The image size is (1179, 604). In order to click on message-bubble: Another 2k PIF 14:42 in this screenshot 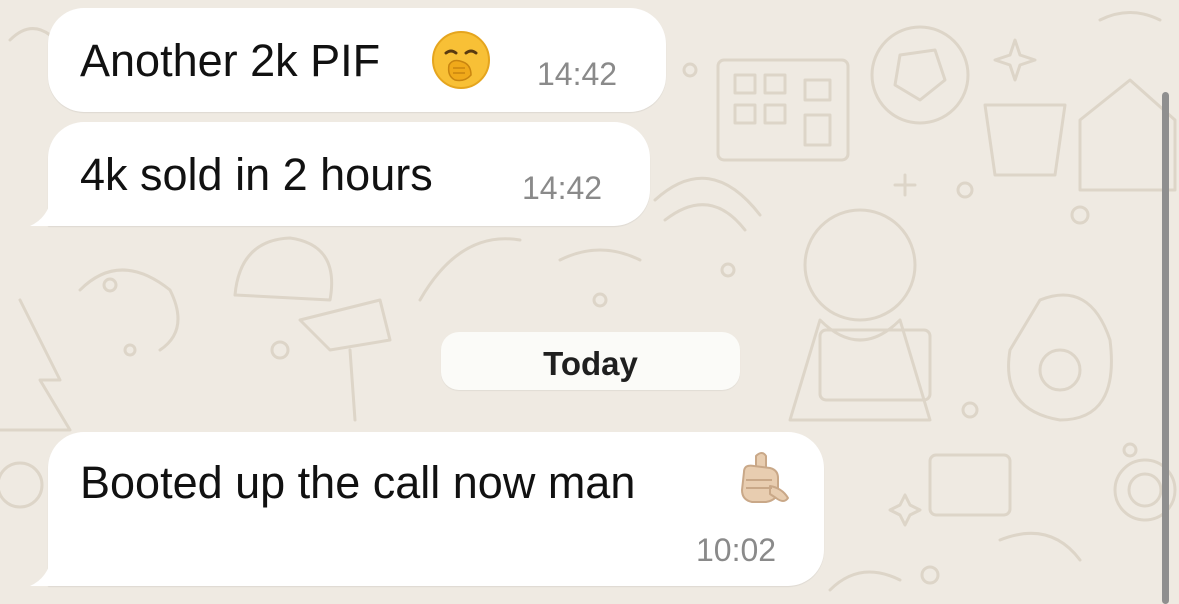, I will do `click(357, 60)`.